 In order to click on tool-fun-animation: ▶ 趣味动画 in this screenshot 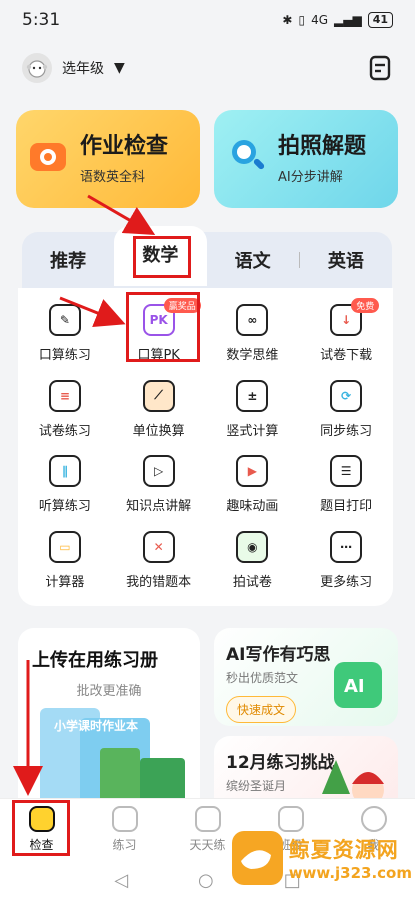, I will do `click(253, 485)`.